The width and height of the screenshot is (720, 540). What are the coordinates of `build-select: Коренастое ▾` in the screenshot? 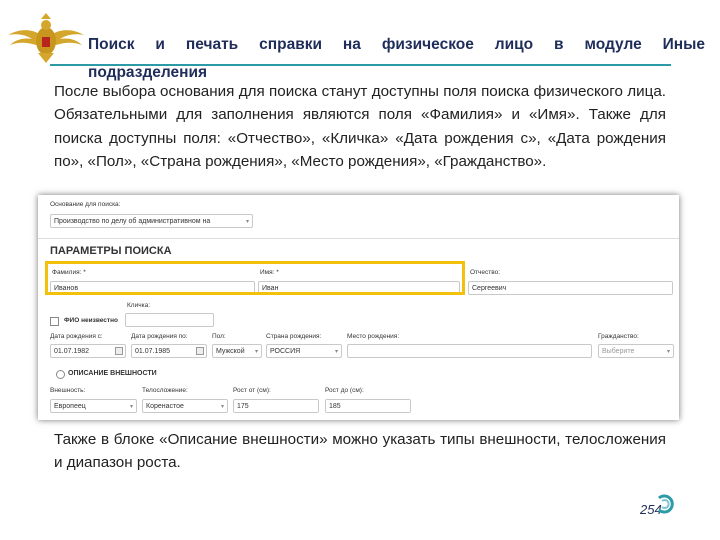 It's located at (185, 406).